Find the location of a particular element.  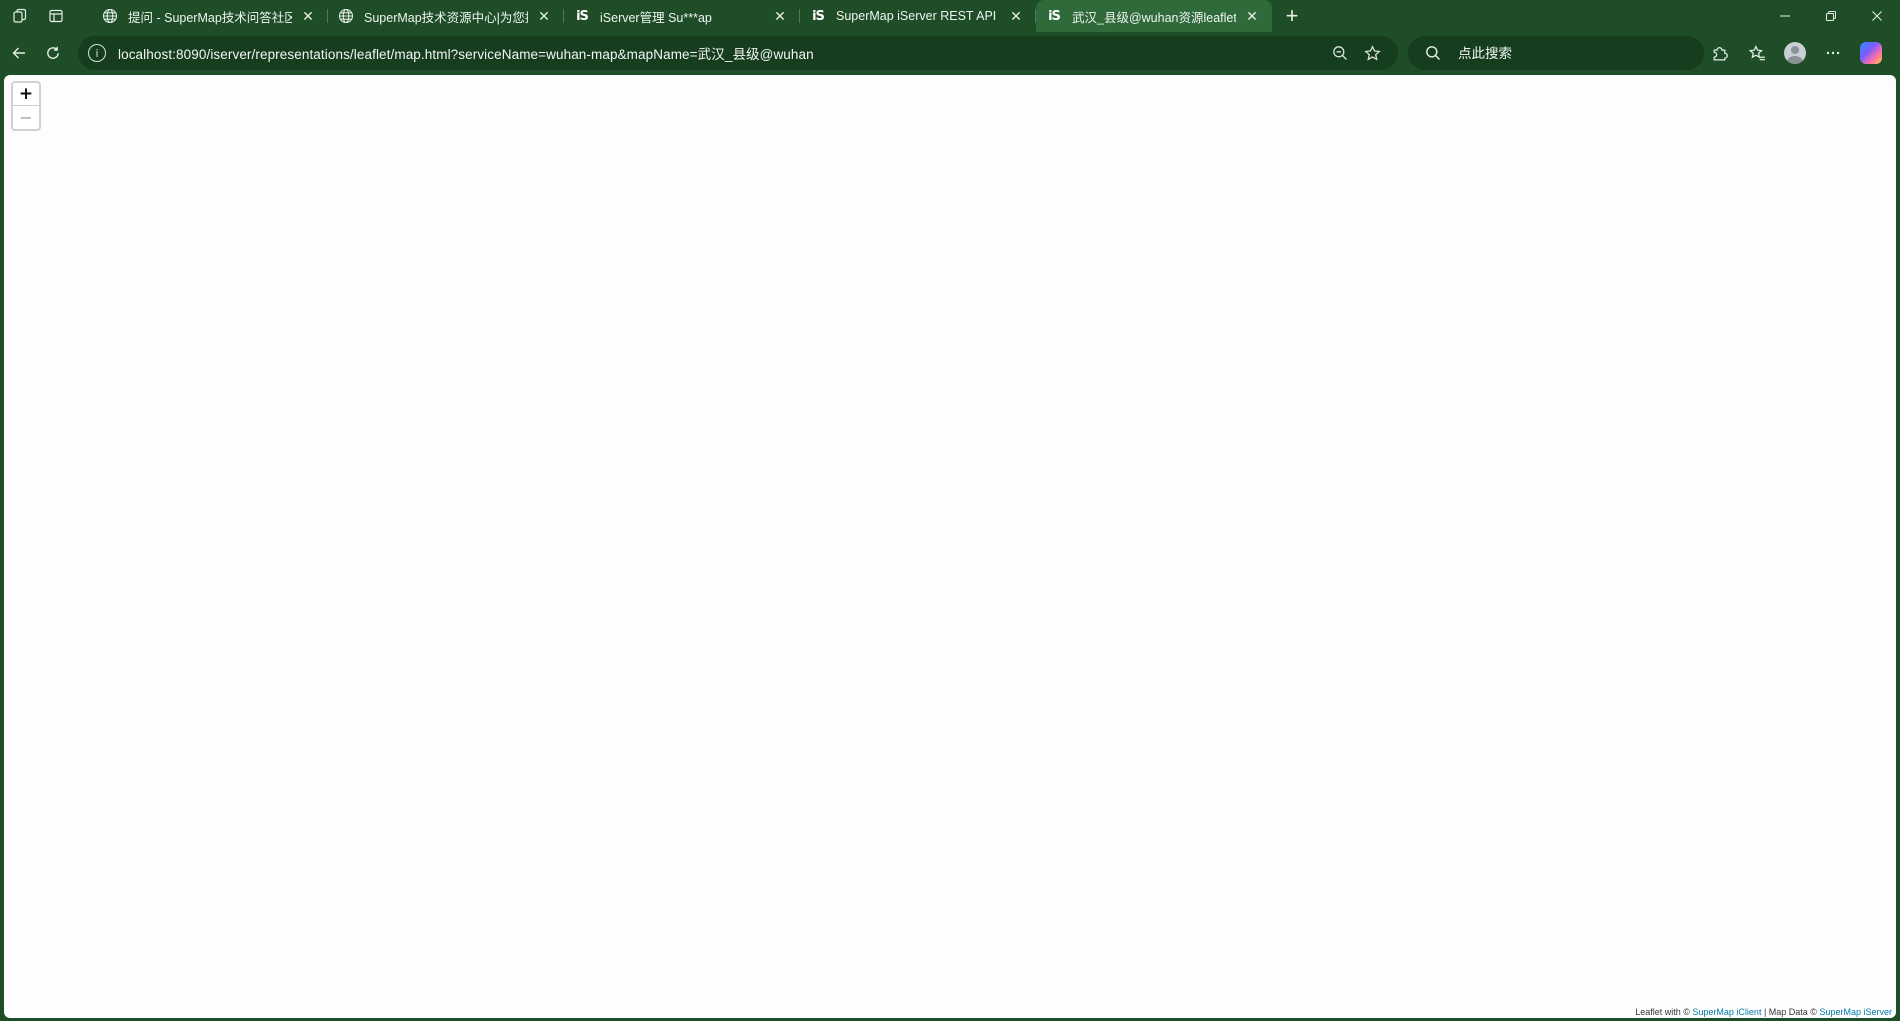

workspaces-button is located at coordinates (20, 16).